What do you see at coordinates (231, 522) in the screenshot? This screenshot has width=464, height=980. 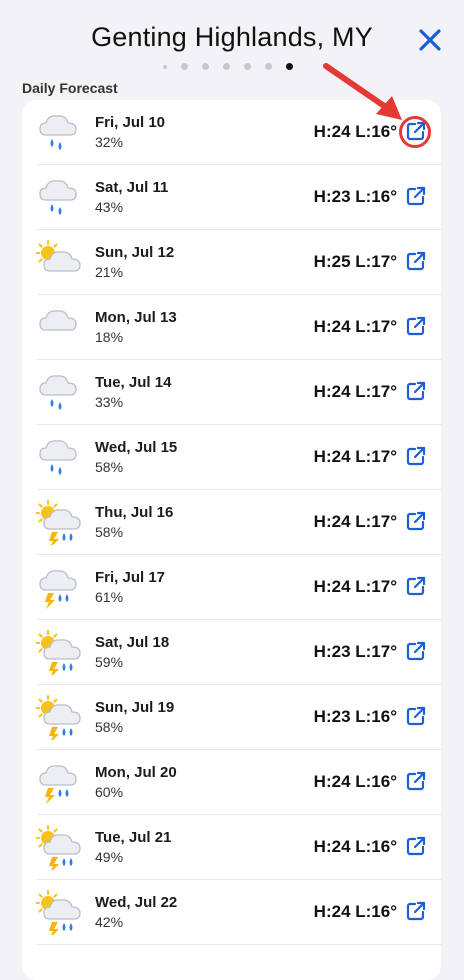 I see `forecast-row: Thu, Jul 16 58% H:24 L:17°` at bounding box center [231, 522].